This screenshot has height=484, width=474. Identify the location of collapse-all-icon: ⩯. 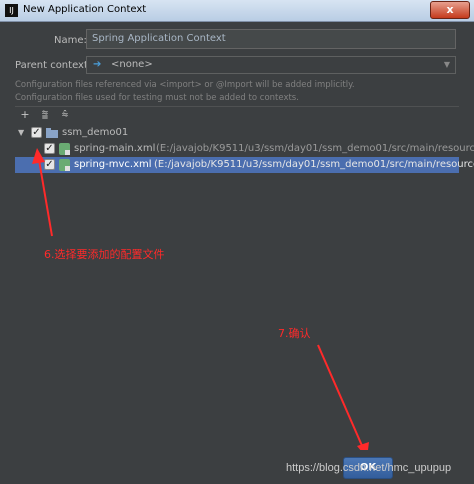
(65, 115).